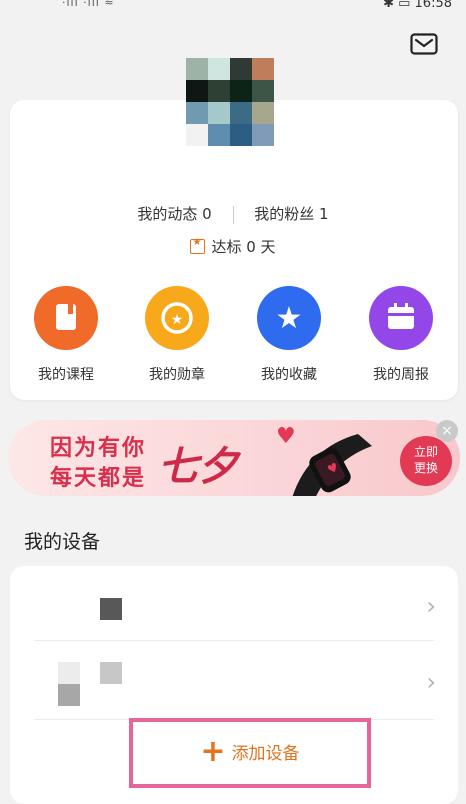  I want to click on banner-line-2: 每天都是, so click(98, 478).